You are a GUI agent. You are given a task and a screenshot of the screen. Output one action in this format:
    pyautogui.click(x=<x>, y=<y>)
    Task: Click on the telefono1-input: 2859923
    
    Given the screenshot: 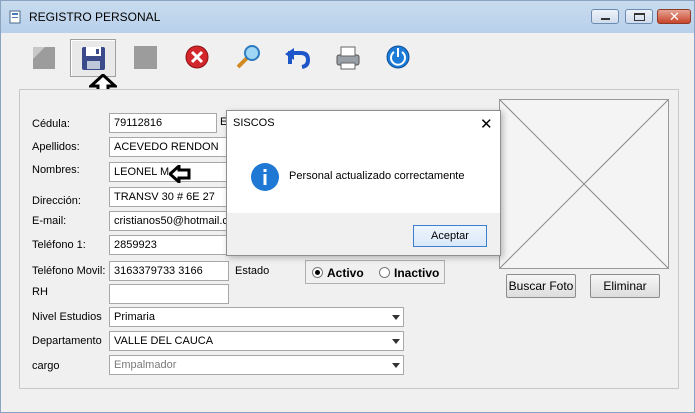 What is the action you would take?
    pyautogui.click(x=169, y=245)
    